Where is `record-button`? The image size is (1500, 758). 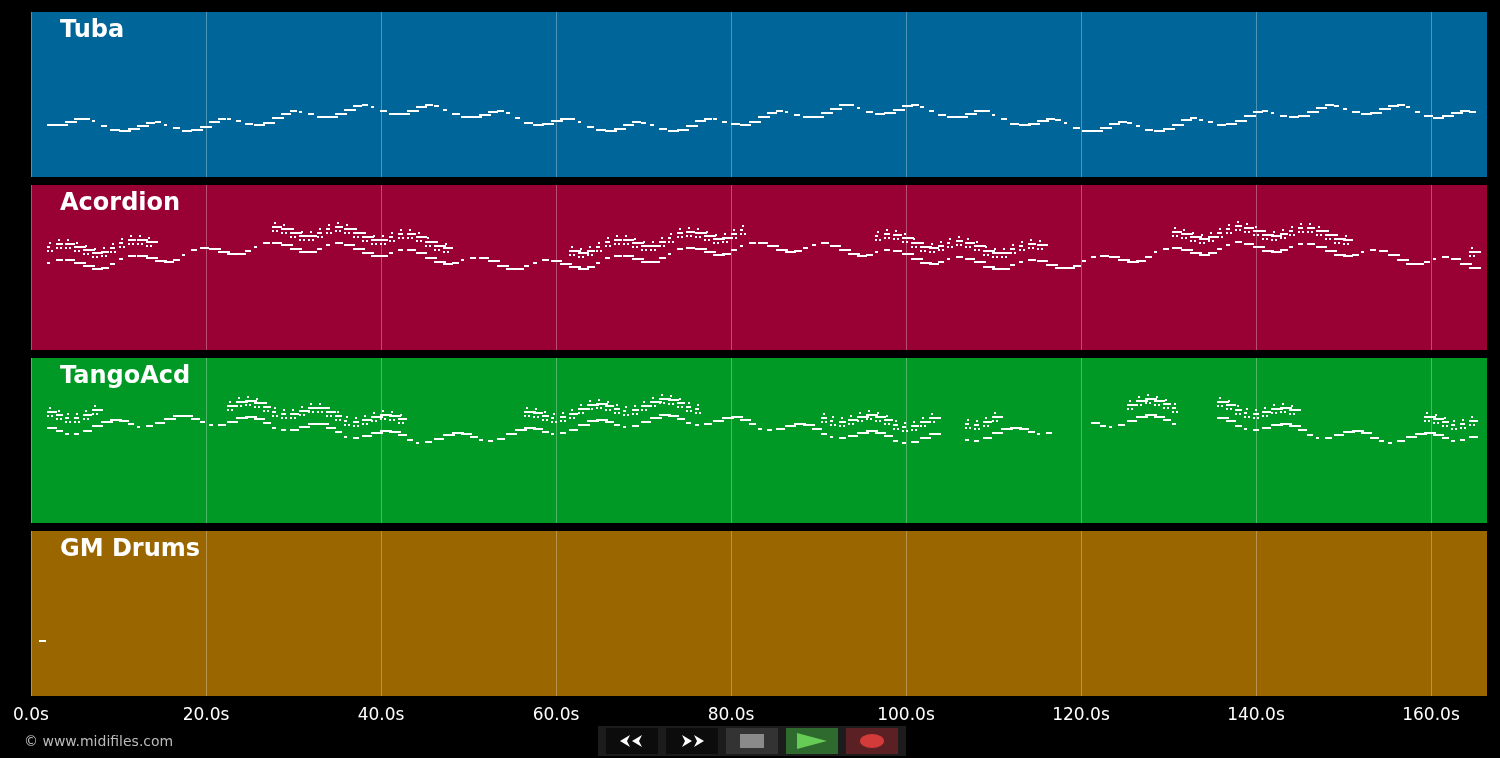 record-button is located at coordinates (872, 741).